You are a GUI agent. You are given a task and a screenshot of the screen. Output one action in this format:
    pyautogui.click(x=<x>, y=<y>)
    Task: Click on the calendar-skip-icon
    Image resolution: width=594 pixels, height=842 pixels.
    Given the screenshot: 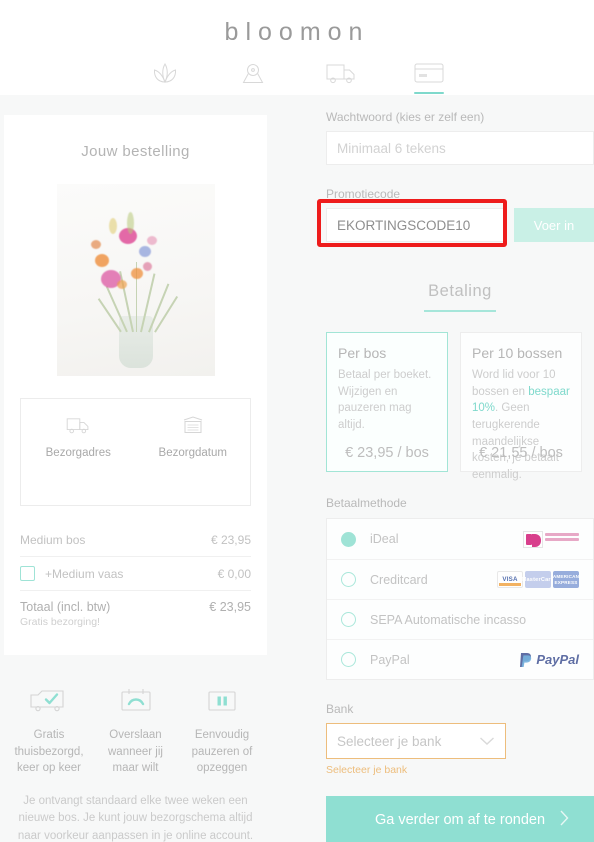 What is the action you would take?
    pyautogui.click(x=136, y=701)
    